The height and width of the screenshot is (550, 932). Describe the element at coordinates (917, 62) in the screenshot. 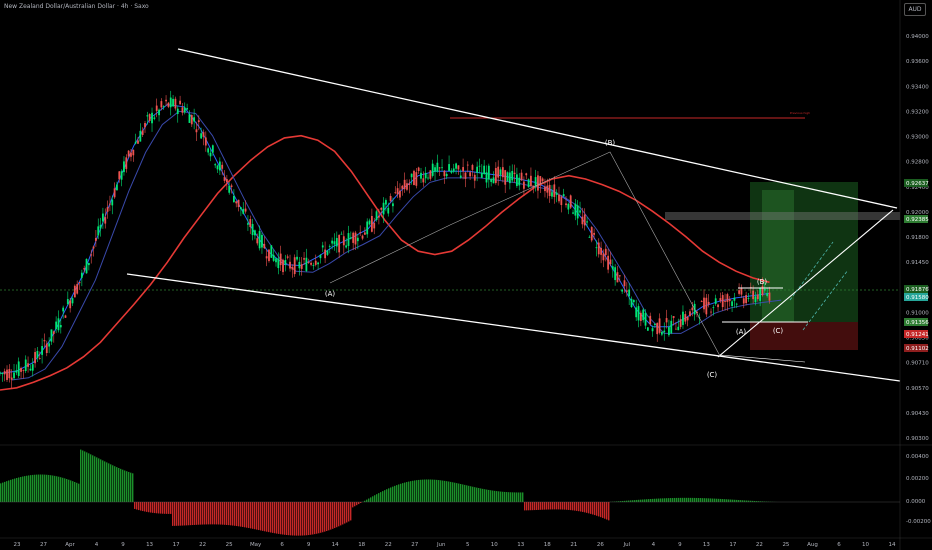

I see `price-tick-label: 0.93600` at that location.